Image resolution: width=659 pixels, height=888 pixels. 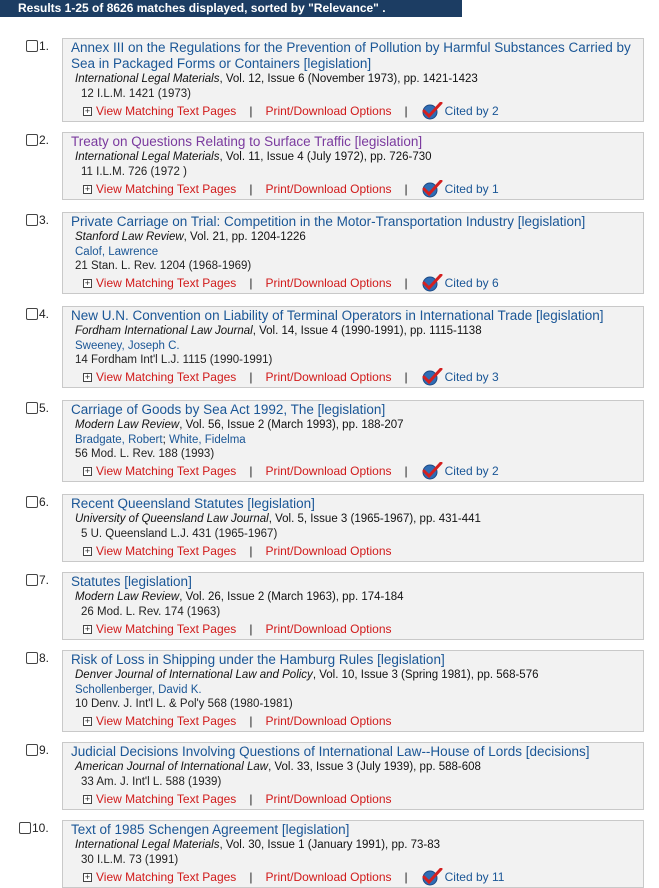 I want to click on author-link: Bradgate, Robert, so click(x=119, y=440).